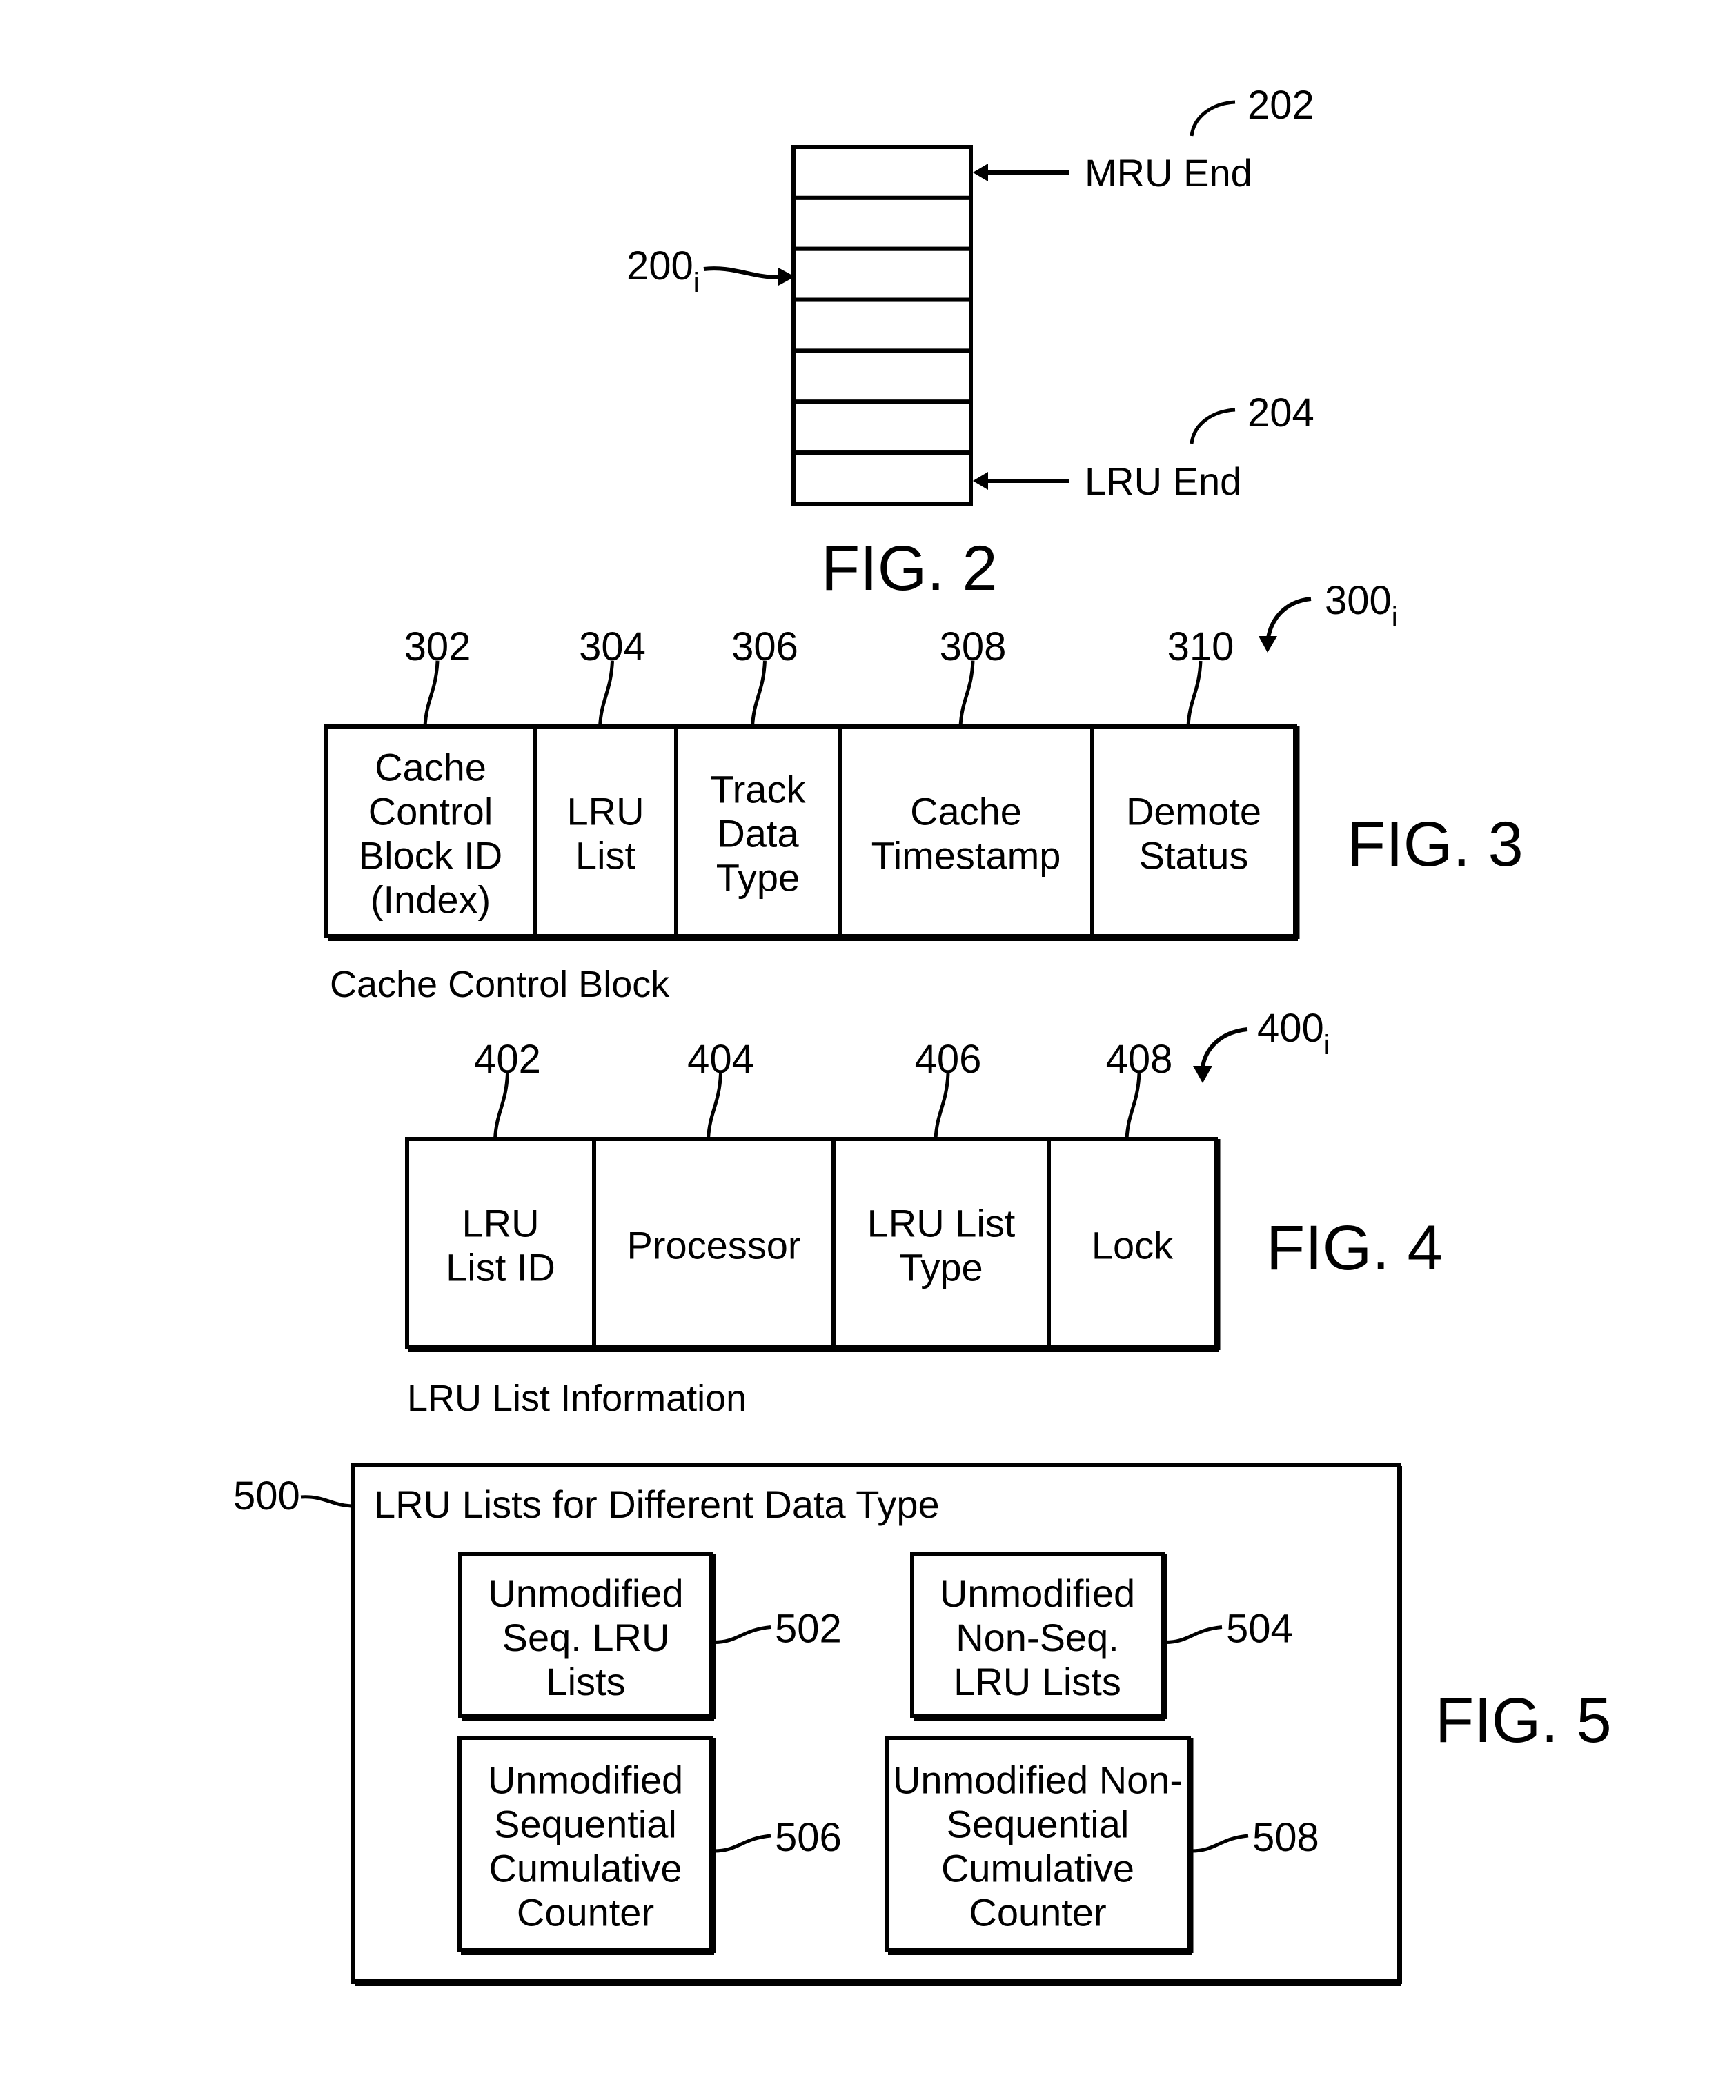 This screenshot has width=1736, height=2100. What do you see at coordinates (501, 1267) in the screenshot?
I see `field-label: List ID` at bounding box center [501, 1267].